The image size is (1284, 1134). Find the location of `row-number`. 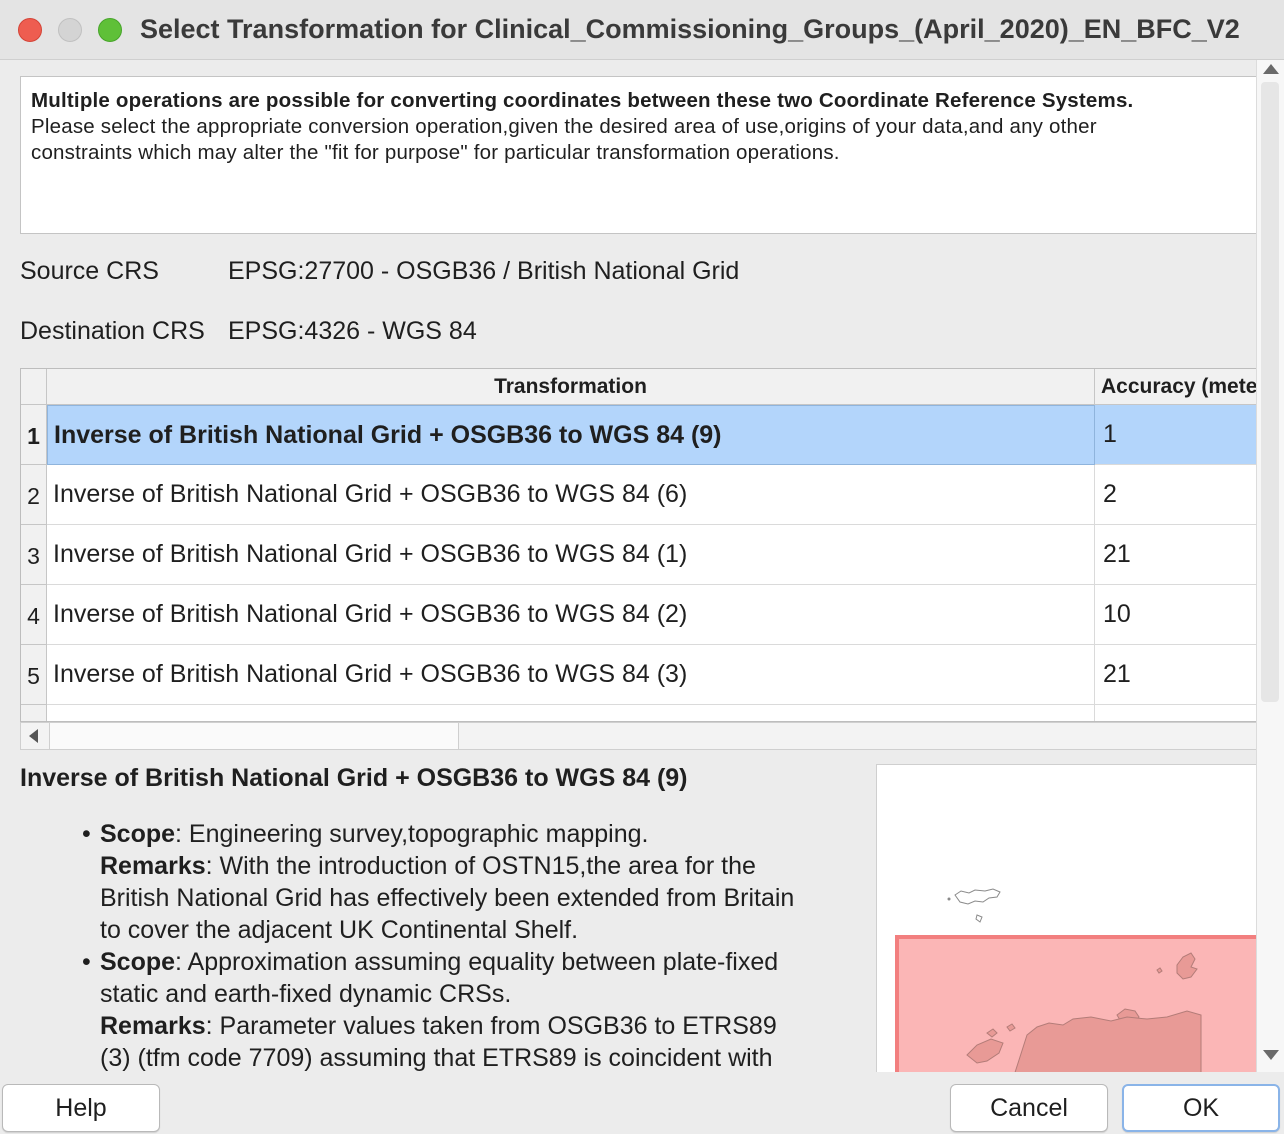

row-number is located at coordinates (34, 713).